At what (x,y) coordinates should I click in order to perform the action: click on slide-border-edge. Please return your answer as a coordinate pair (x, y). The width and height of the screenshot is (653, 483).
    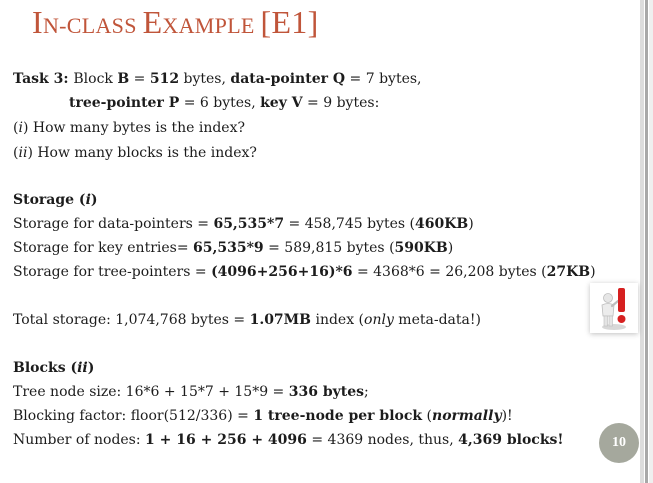
    Looking at the image, I should click on (651, 241).